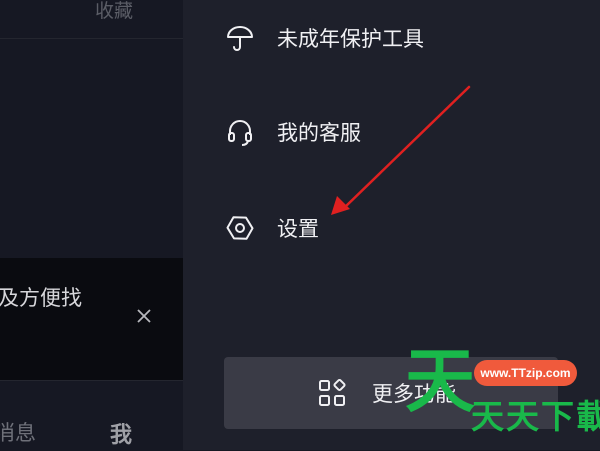 The image size is (600, 451). Describe the element at coordinates (535, 416) in the screenshot. I see `watermark-name: 天天下載` at that location.